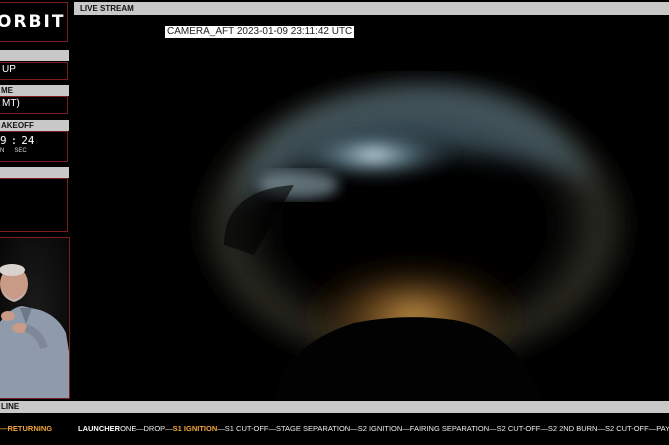  I want to click on logo-box: ORBIT, so click(34, 22).